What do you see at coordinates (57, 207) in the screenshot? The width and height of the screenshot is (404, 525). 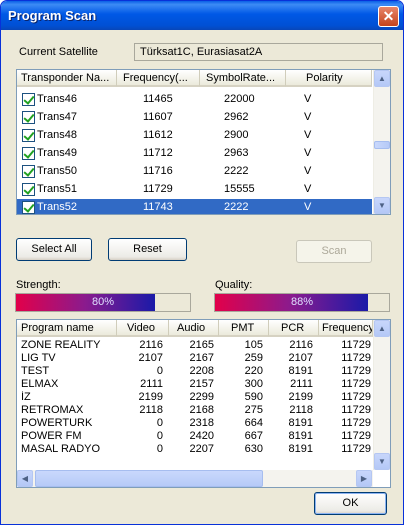 I see `transponder-cell-name: Trans52` at bounding box center [57, 207].